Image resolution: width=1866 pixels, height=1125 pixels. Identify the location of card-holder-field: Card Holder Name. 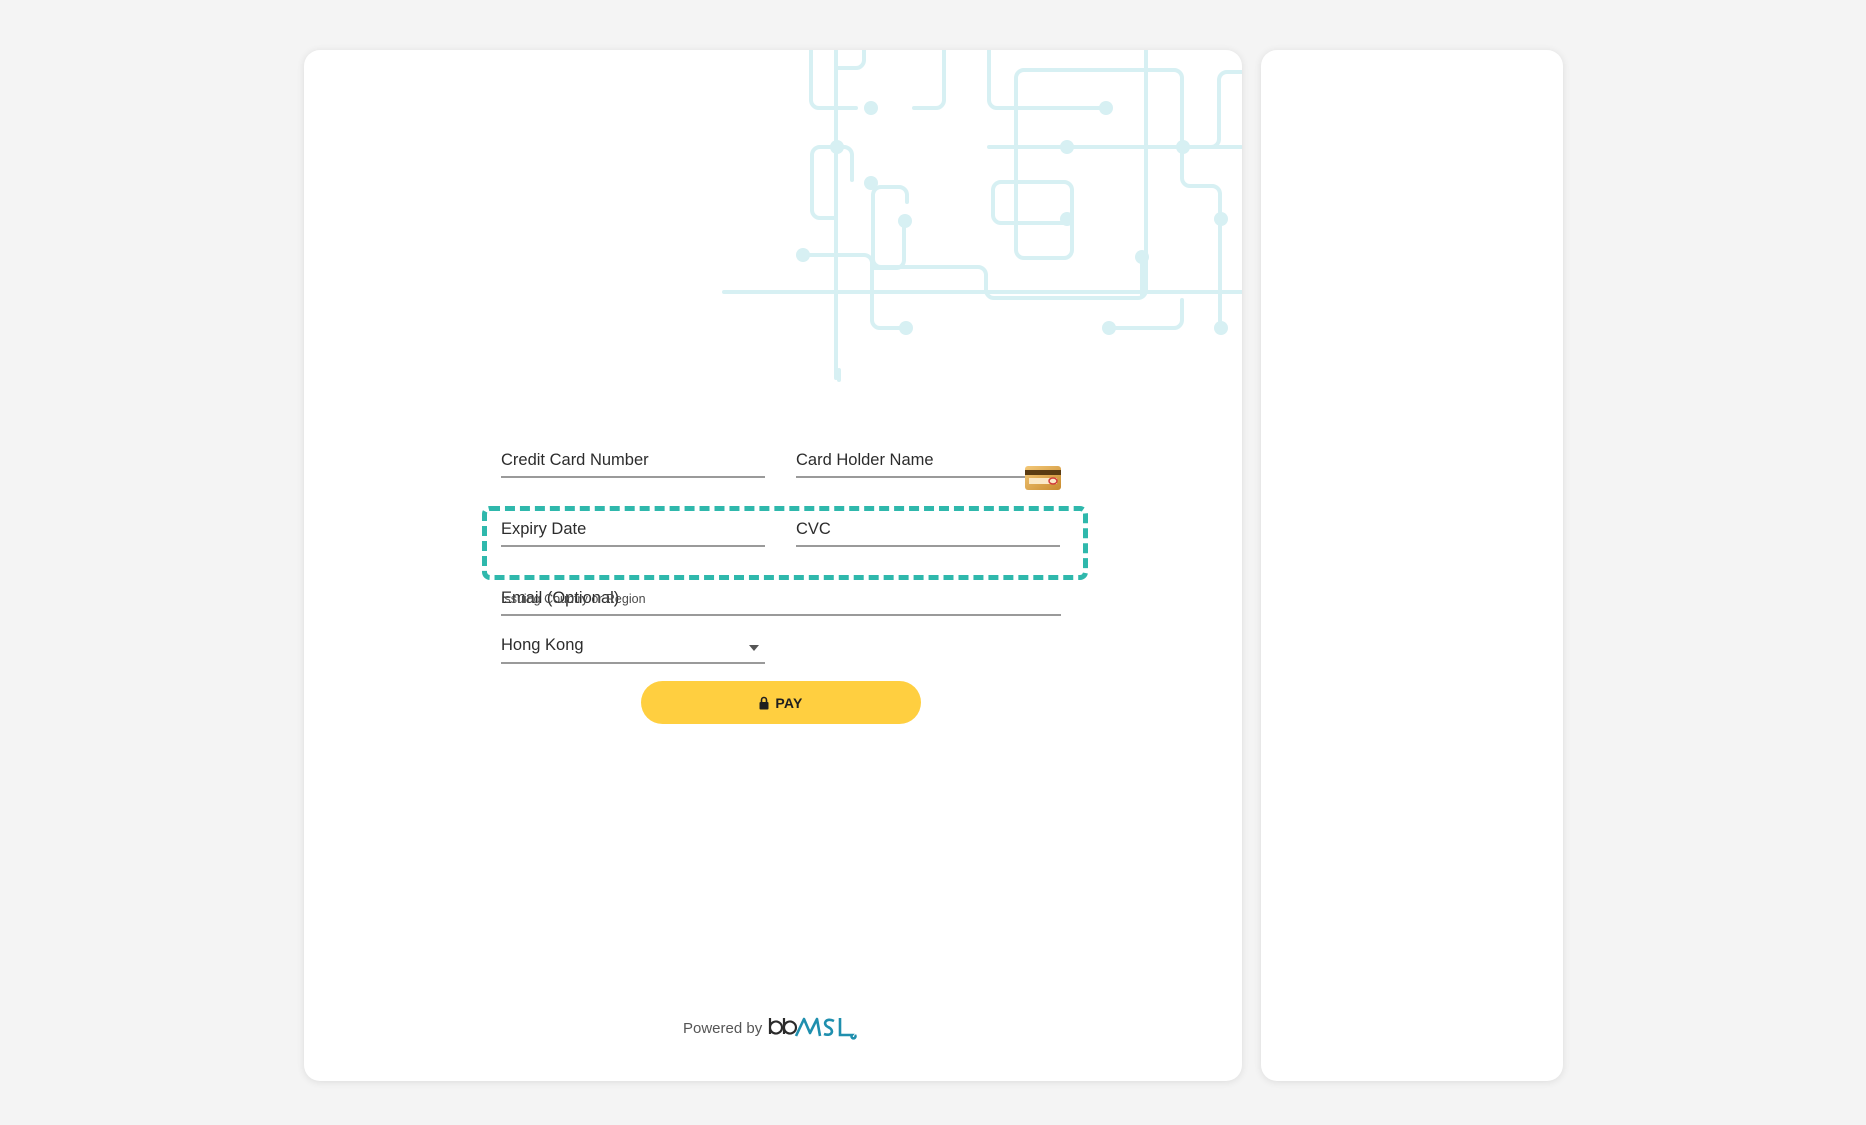
(930, 462).